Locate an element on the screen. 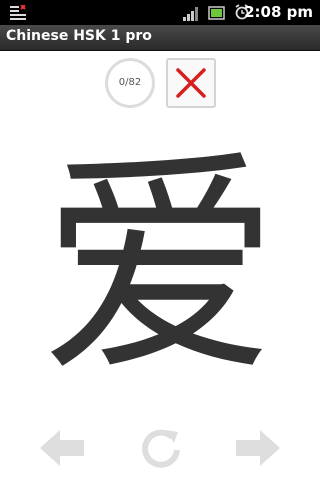 The image size is (320, 480). progress-counter: 0/82 is located at coordinates (130, 83).